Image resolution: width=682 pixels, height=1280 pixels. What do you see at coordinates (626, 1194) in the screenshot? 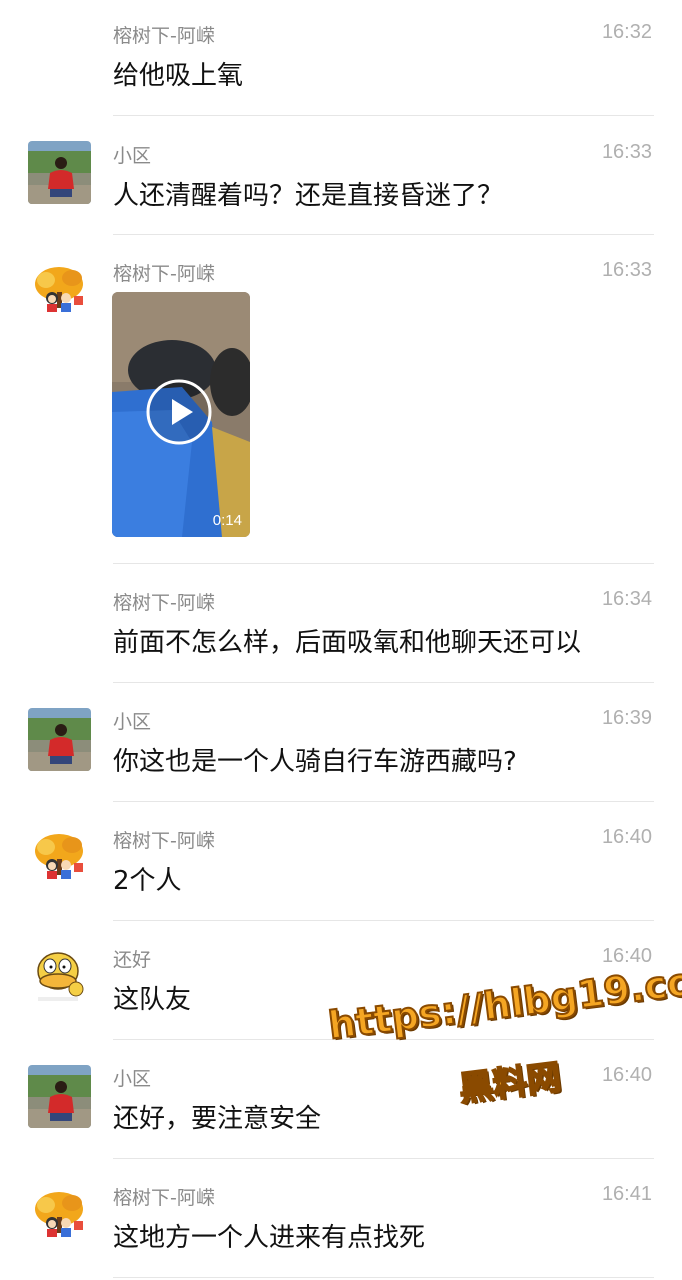
I see `message-time: 16:41` at bounding box center [626, 1194].